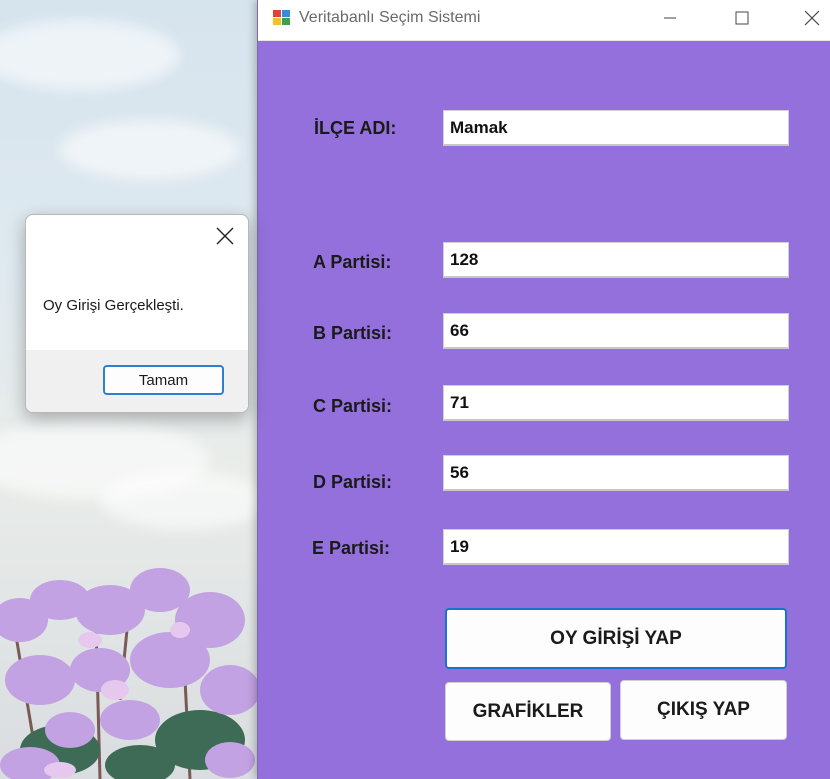 The height and width of the screenshot is (779, 830). I want to click on maximize-button, so click(742, 18).